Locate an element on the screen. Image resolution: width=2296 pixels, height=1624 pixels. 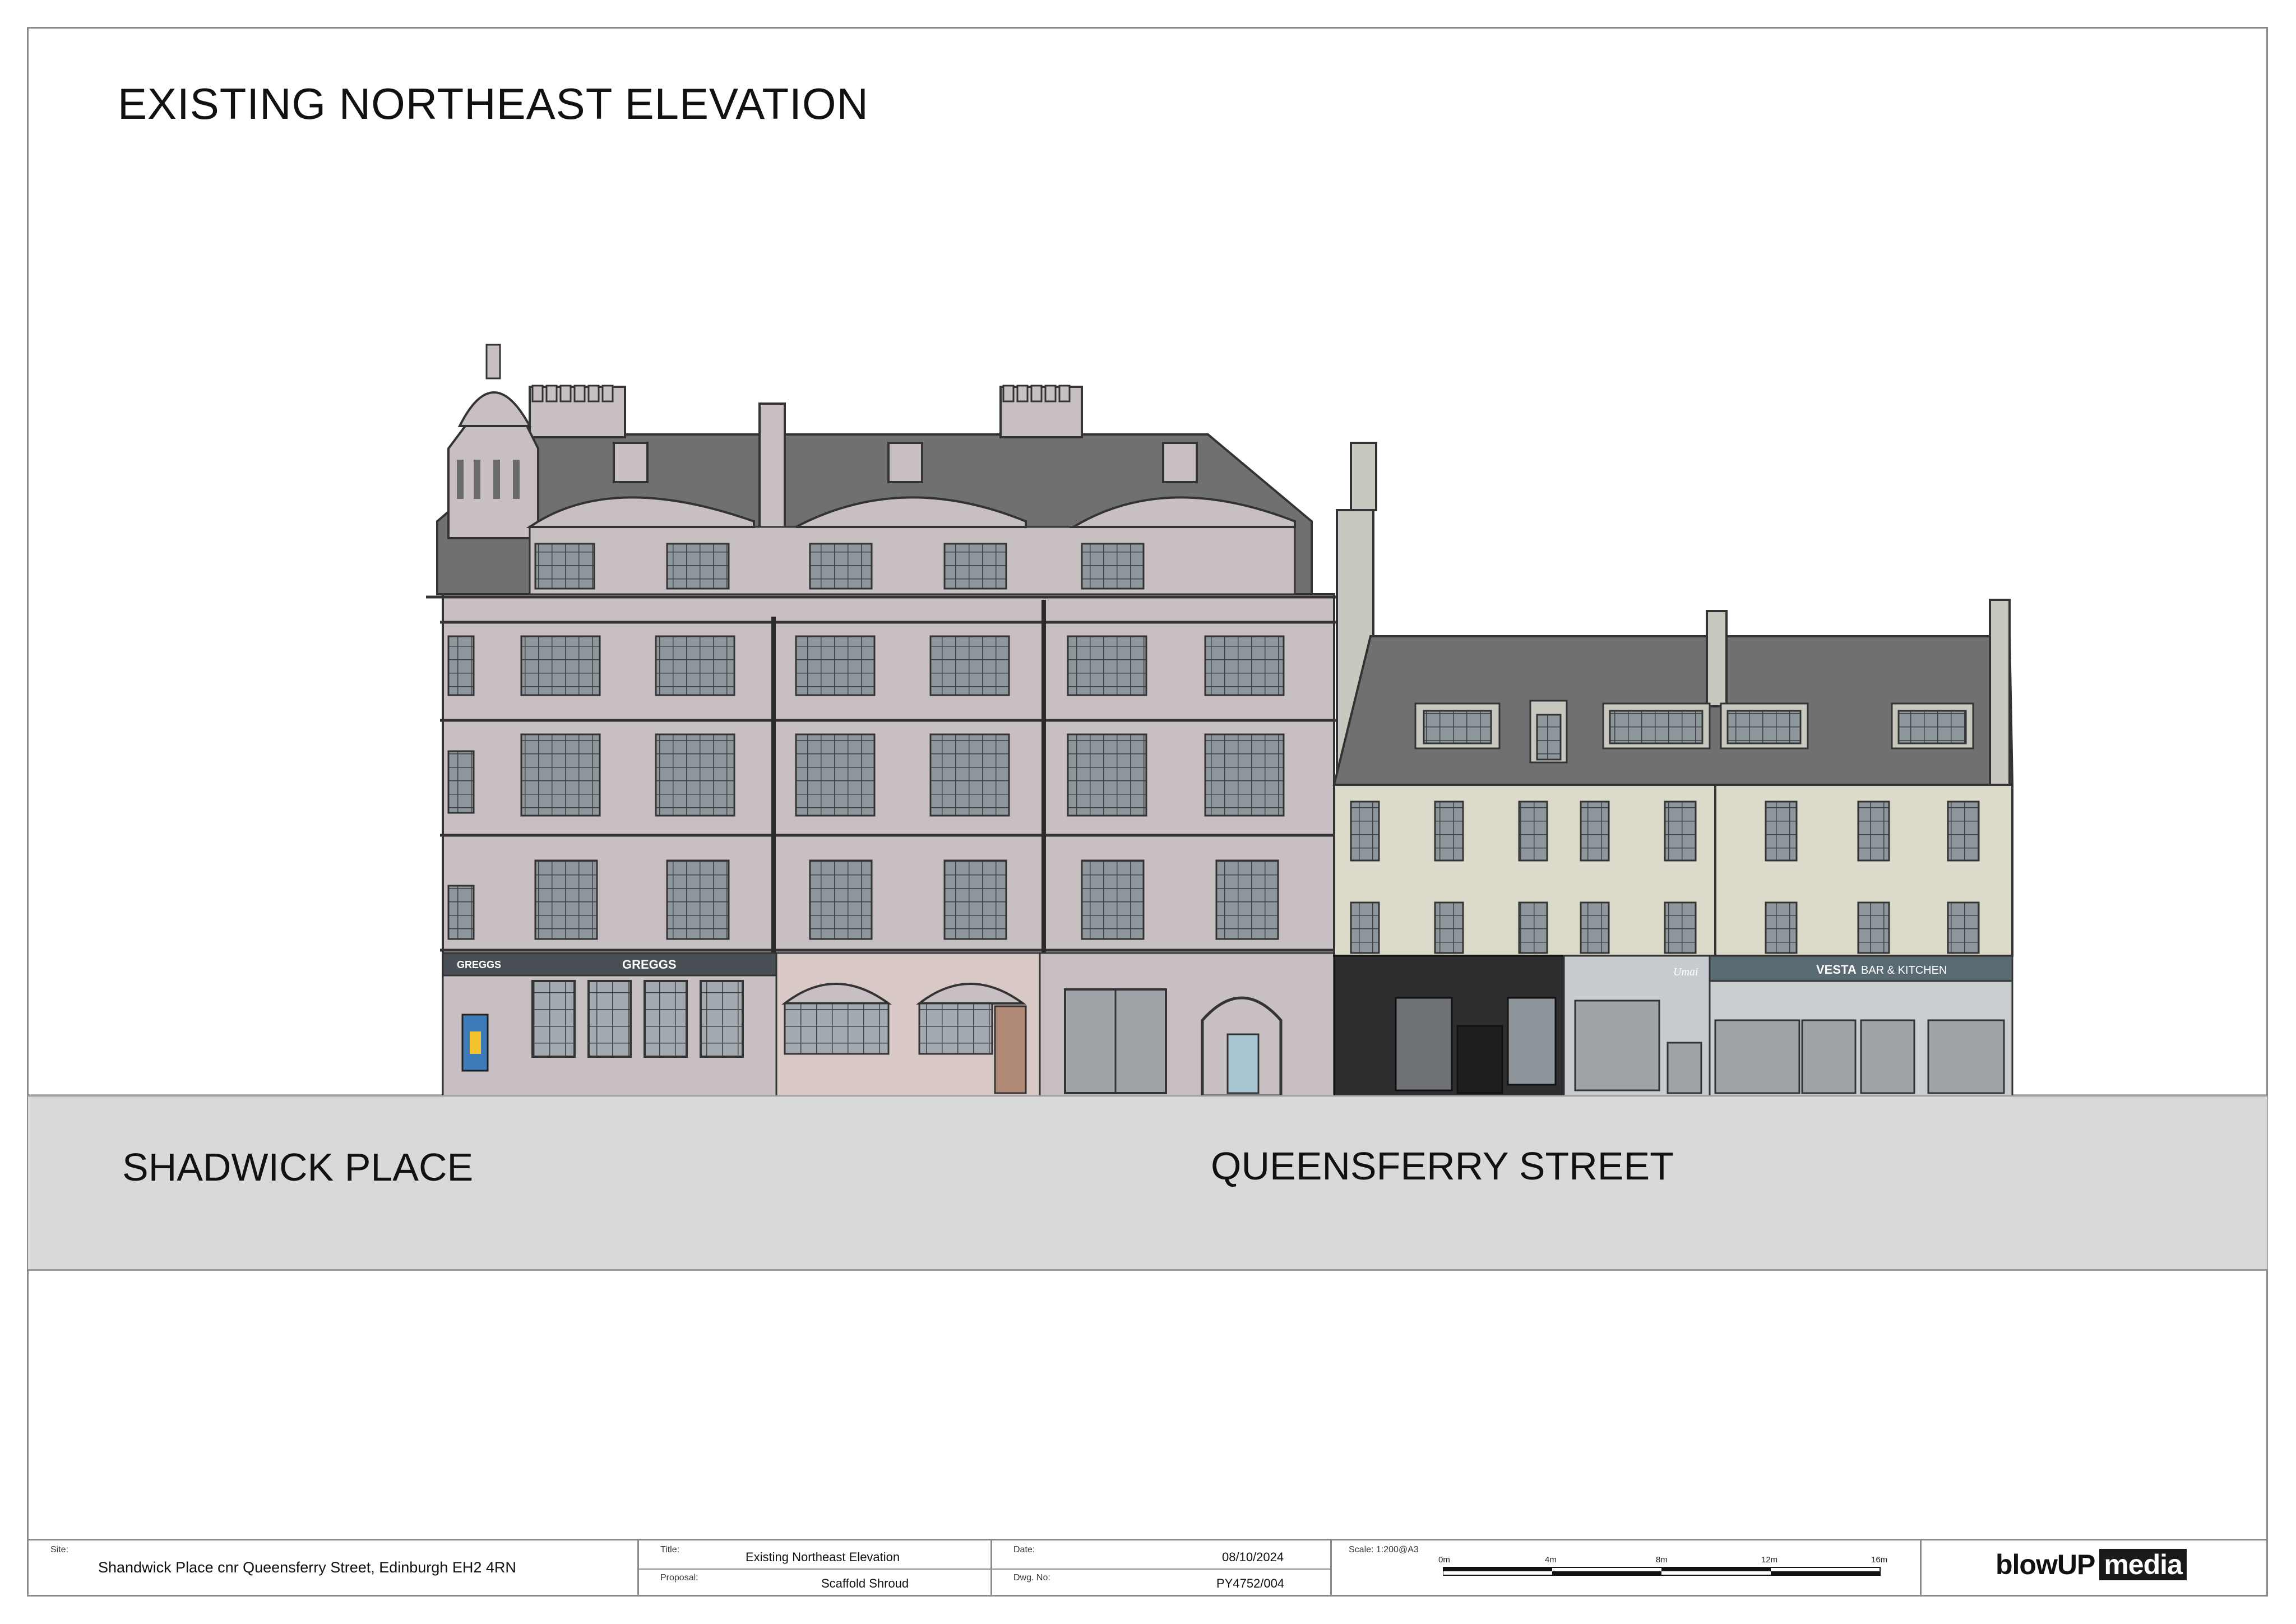
dwg-value: PY4752/004 is located at coordinates (1250, 1583).